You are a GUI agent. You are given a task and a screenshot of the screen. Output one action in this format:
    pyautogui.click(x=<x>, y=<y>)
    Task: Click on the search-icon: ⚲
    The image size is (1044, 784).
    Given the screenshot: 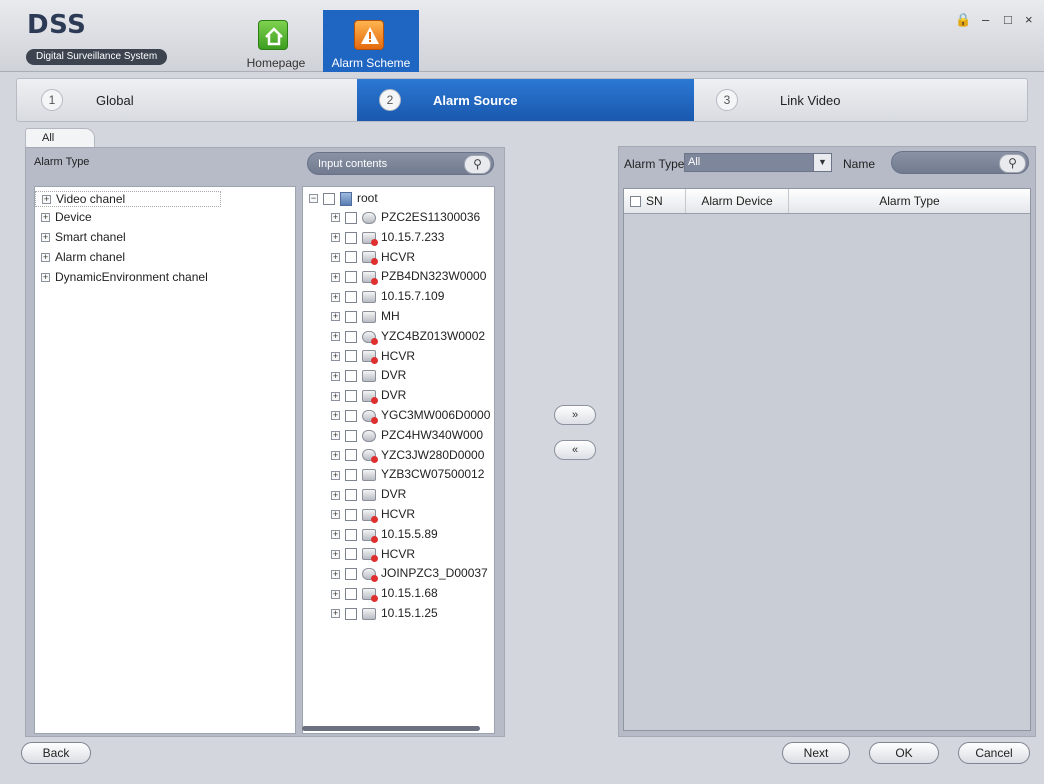 What is the action you would take?
    pyautogui.click(x=477, y=164)
    